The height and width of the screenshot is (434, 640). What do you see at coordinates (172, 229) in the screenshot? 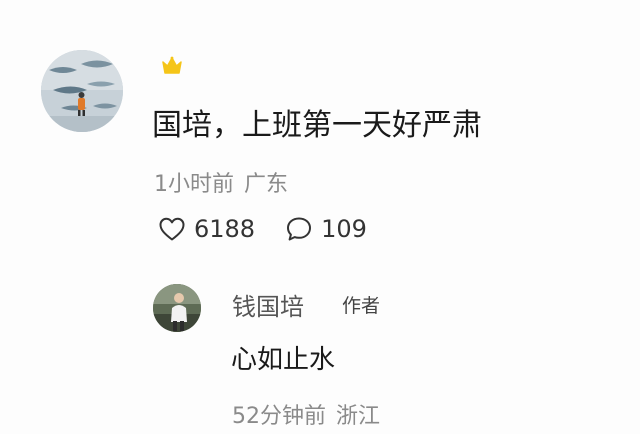
I see `heart-icon` at bounding box center [172, 229].